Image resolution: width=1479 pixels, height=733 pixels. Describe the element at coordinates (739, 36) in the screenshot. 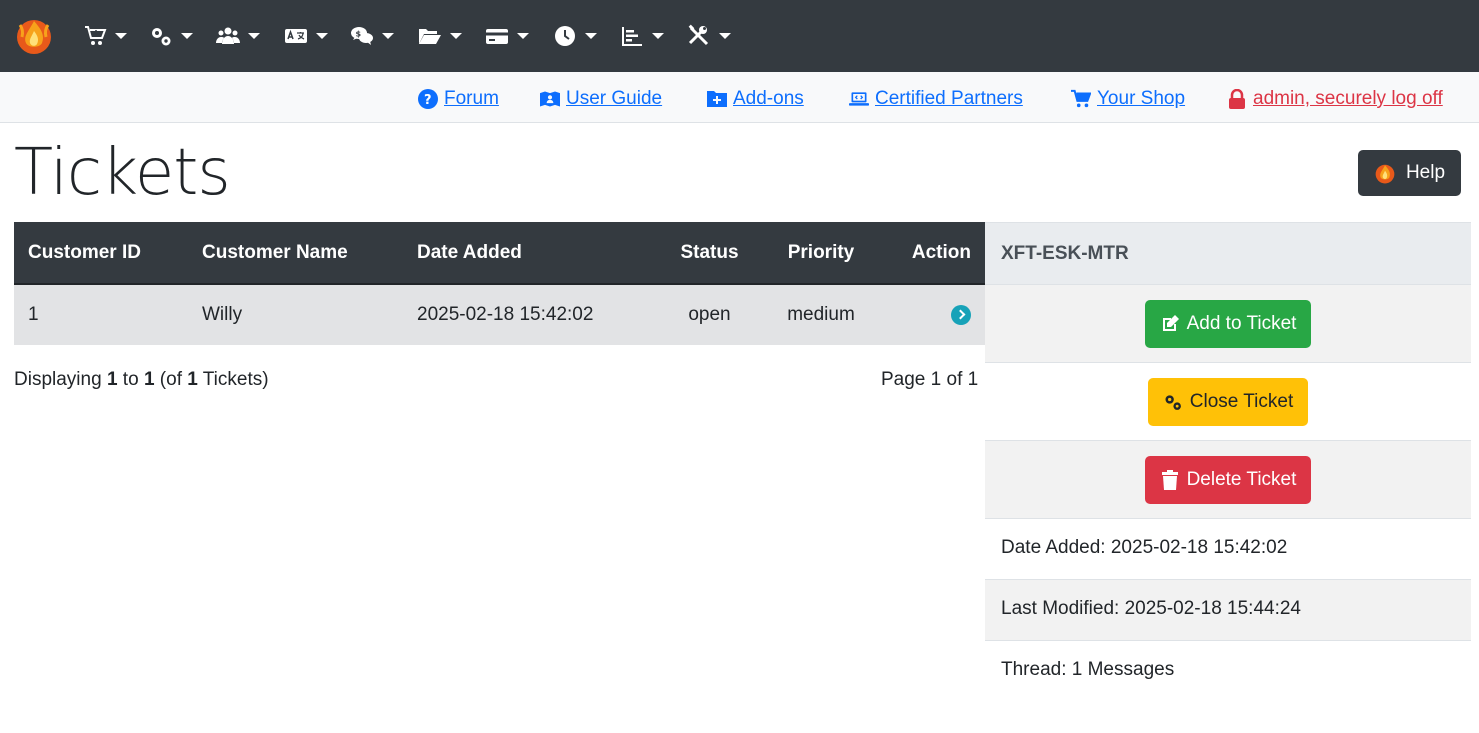

I see `top-navbar: $` at that location.